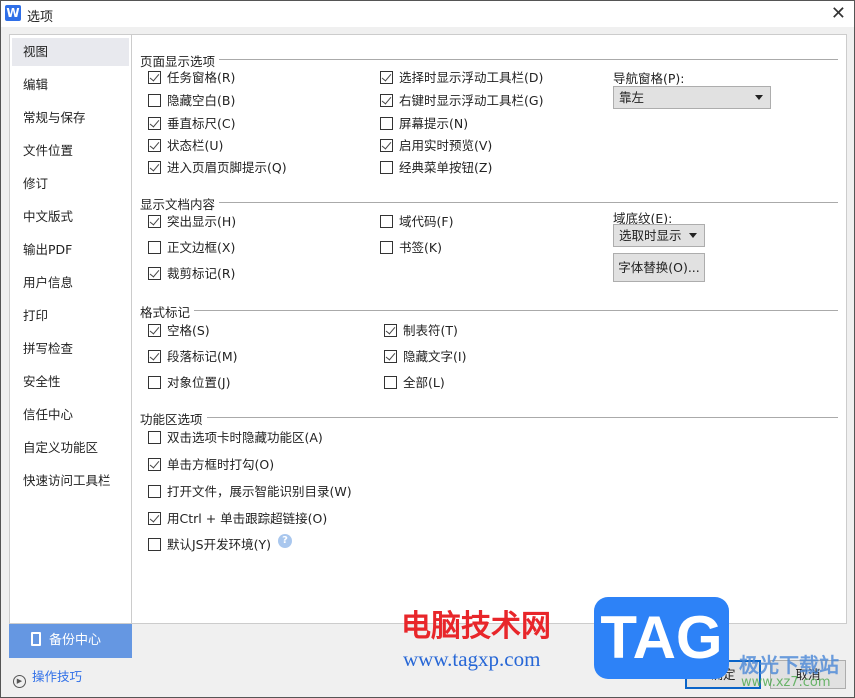 The width and height of the screenshot is (855, 698). What do you see at coordinates (179, 329) in the screenshot?
I see `checkbox-option: 空格(S)` at bounding box center [179, 329].